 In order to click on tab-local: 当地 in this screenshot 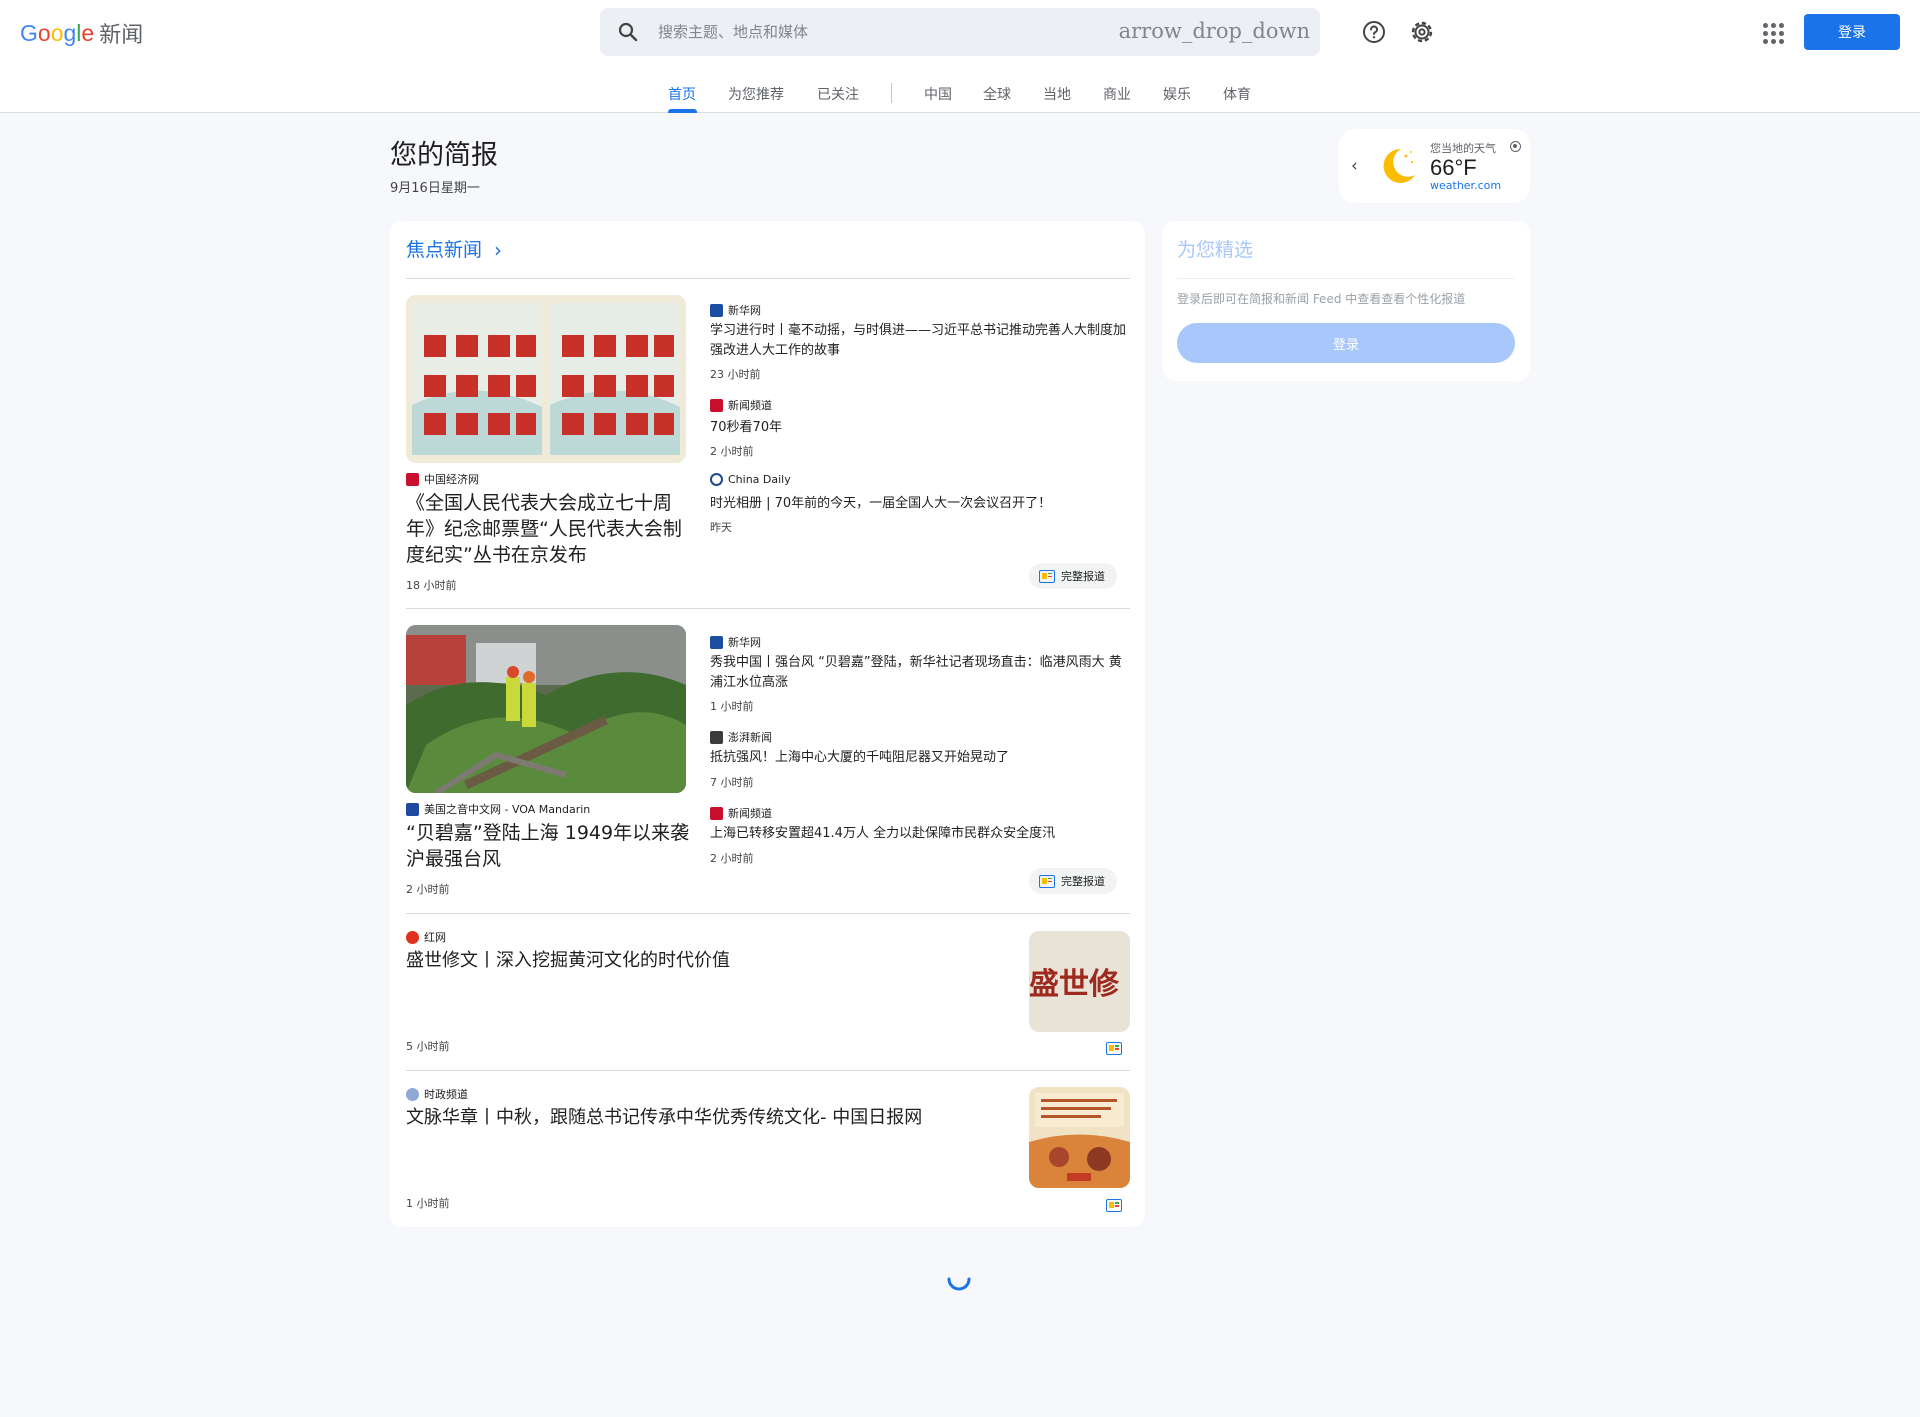, I will do `click(1057, 94)`.